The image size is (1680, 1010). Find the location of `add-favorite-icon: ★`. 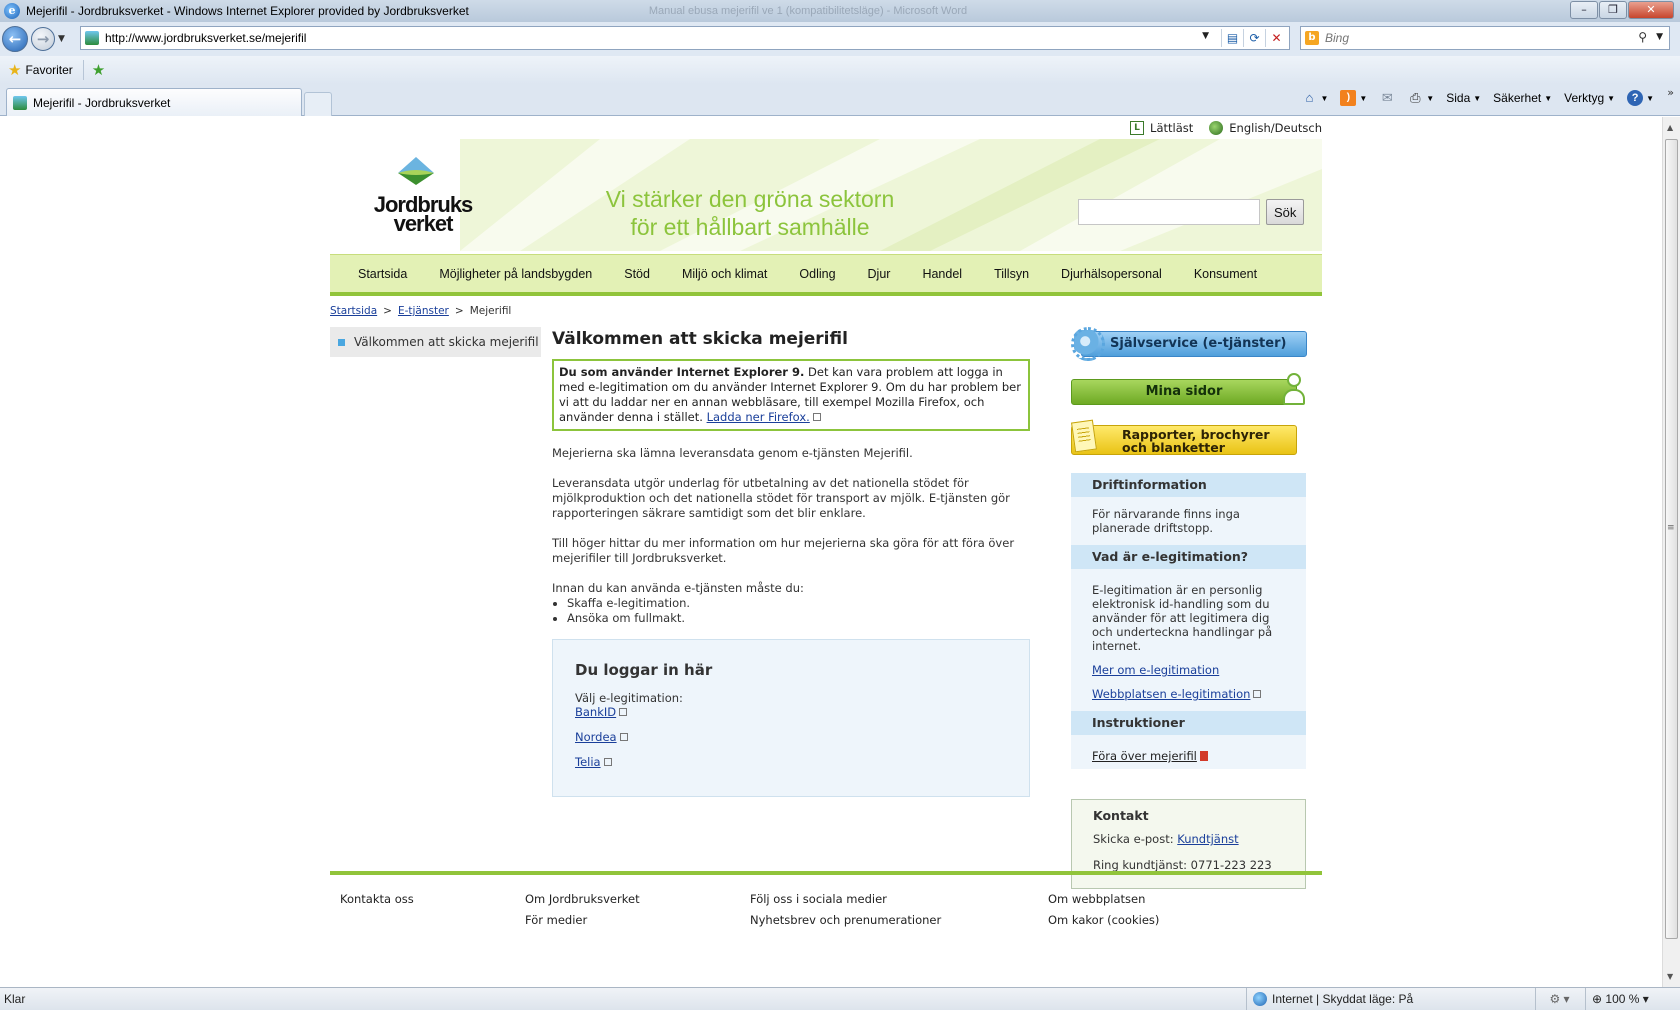

add-favorite-icon: ★ is located at coordinates (98, 70).